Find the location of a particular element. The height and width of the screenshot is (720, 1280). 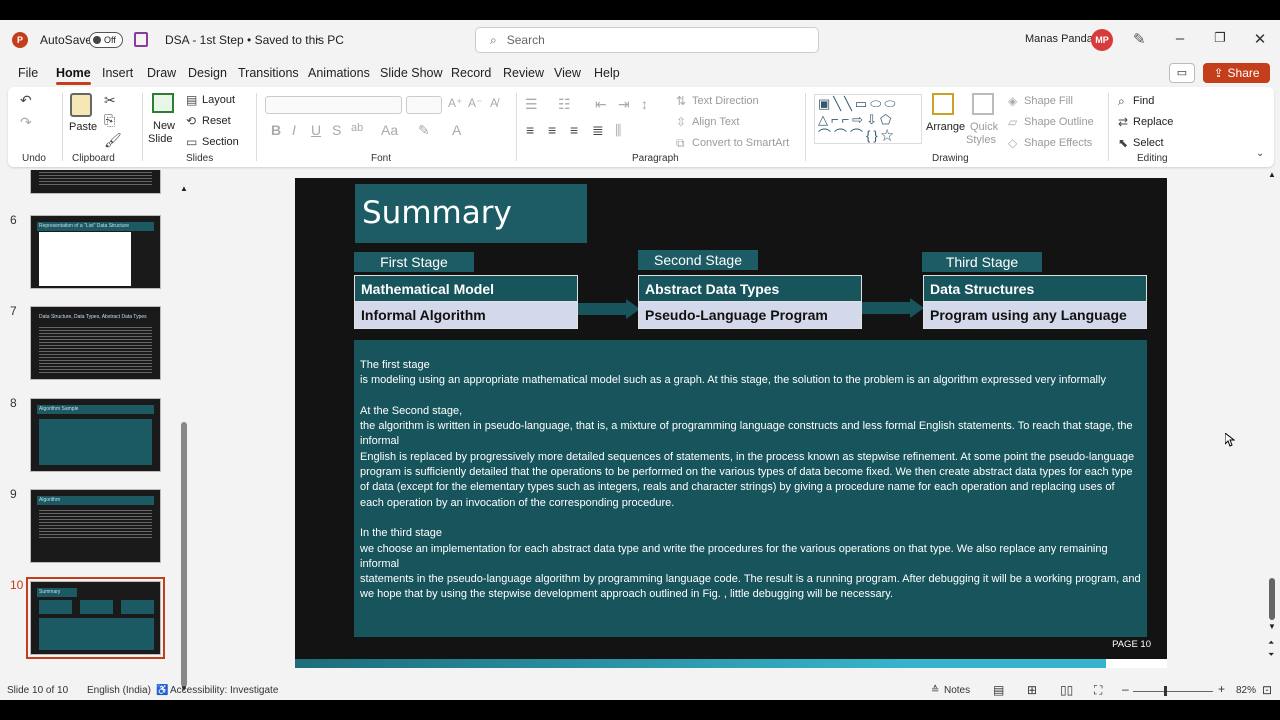

previous-slide-icon: ⏶ is located at coordinates (1271, 643).